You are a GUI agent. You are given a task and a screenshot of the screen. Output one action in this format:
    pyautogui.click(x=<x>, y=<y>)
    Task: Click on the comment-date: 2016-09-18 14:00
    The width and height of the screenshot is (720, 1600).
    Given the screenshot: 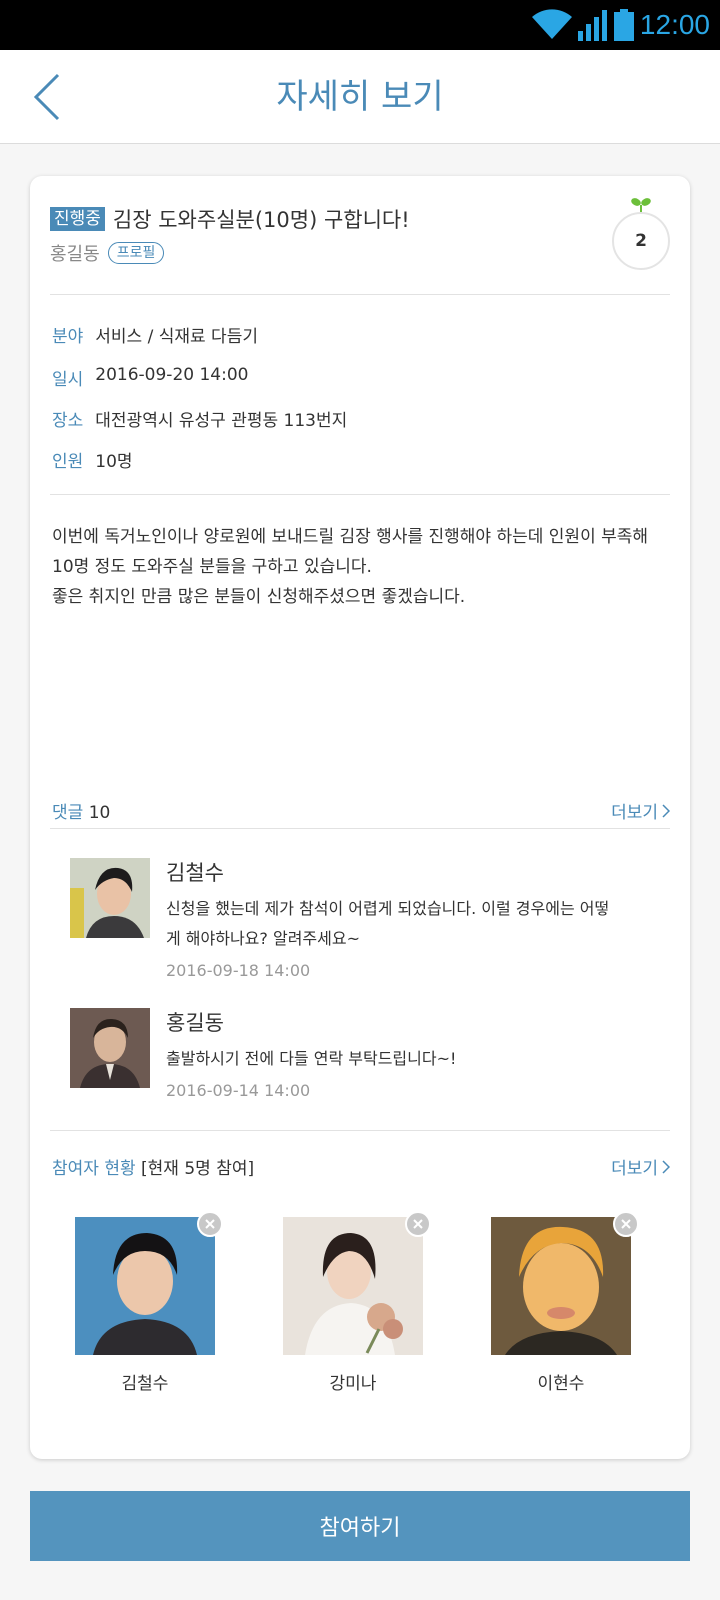 What is the action you would take?
    pyautogui.click(x=238, y=970)
    